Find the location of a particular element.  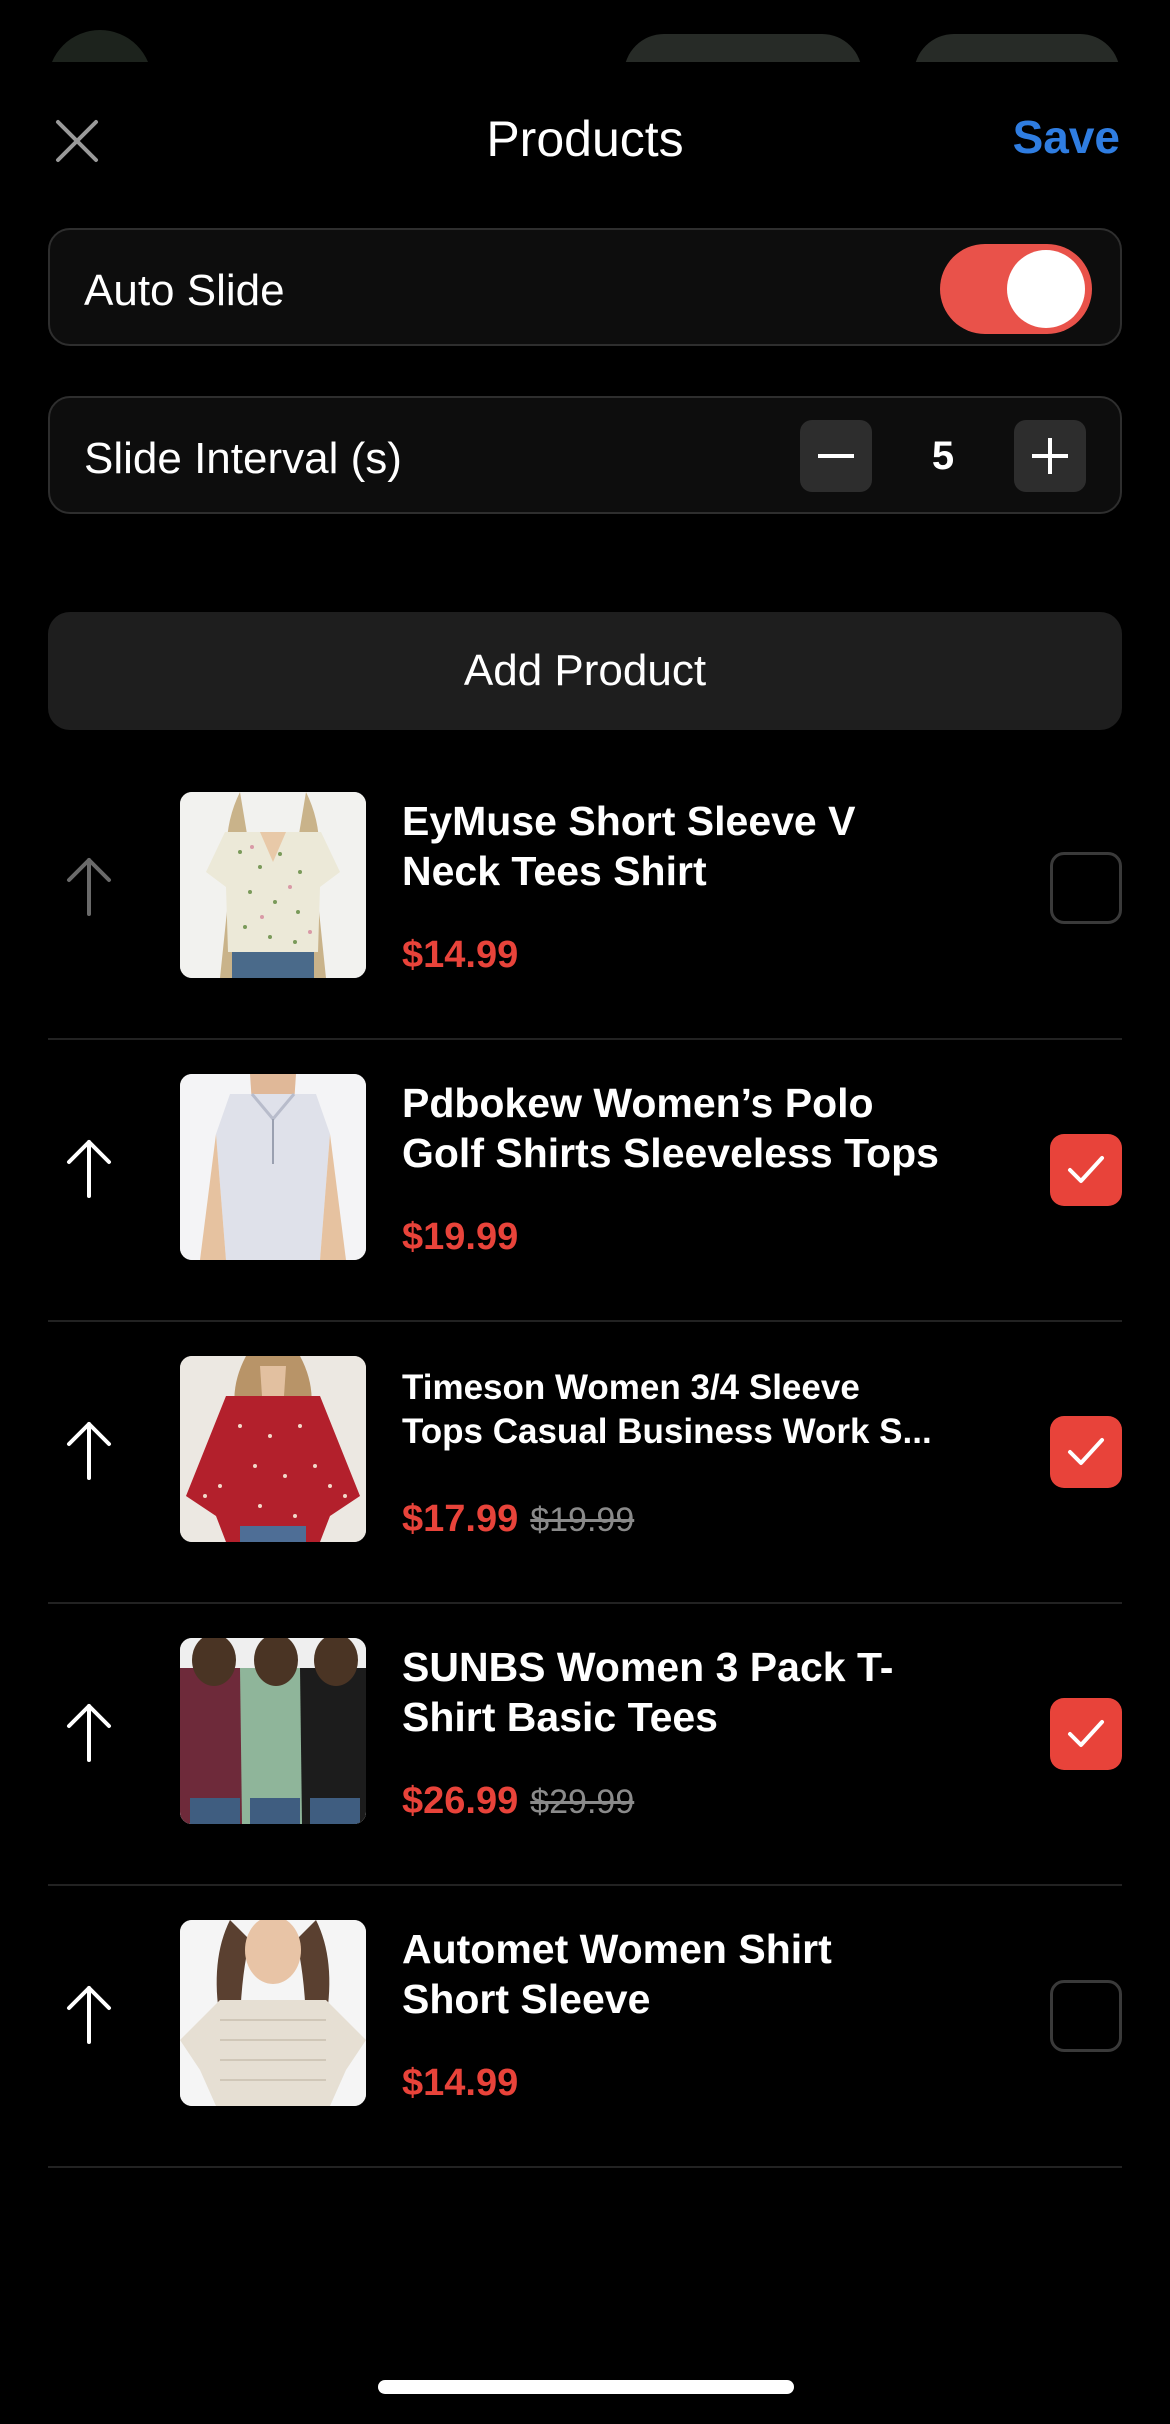

interval-value: 5 is located at coordinates (943, 456).